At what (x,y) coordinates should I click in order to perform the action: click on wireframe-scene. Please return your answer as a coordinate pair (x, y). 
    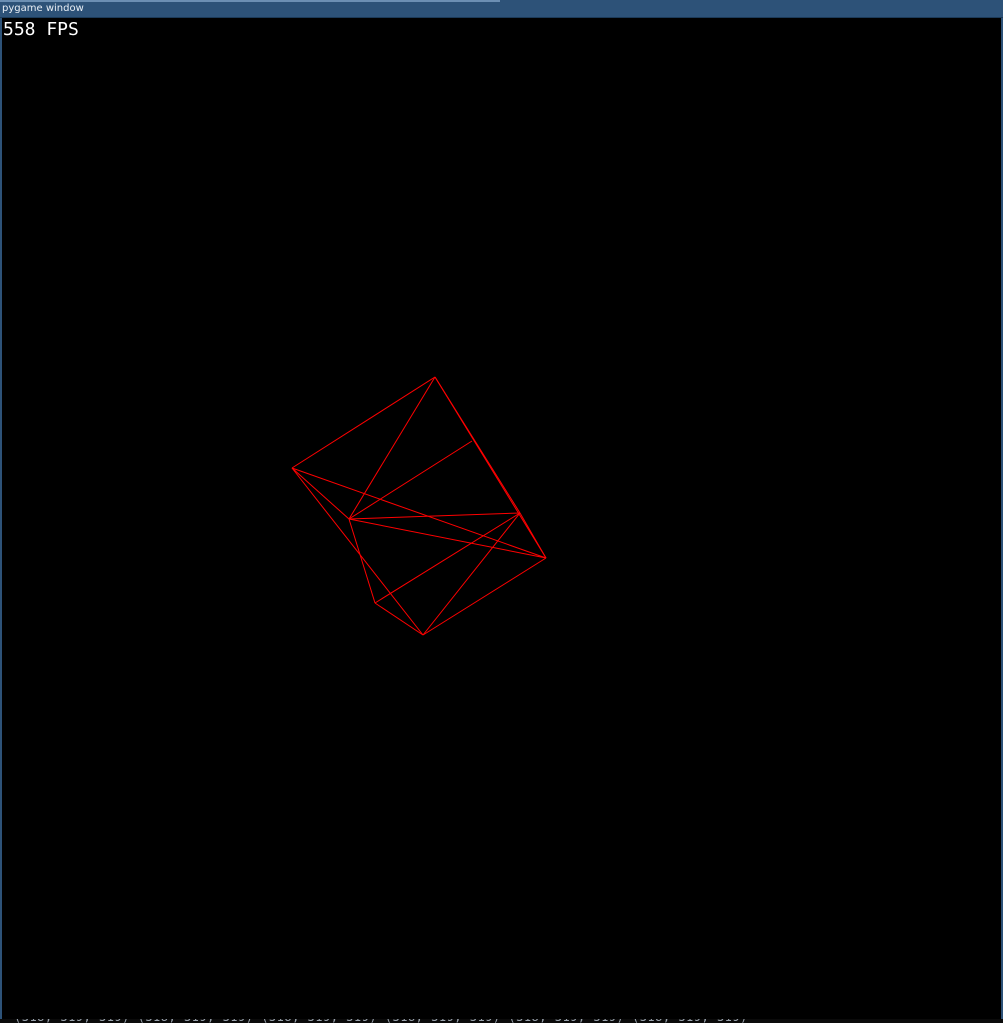
    Looking at the image, I should click on (419, 506).